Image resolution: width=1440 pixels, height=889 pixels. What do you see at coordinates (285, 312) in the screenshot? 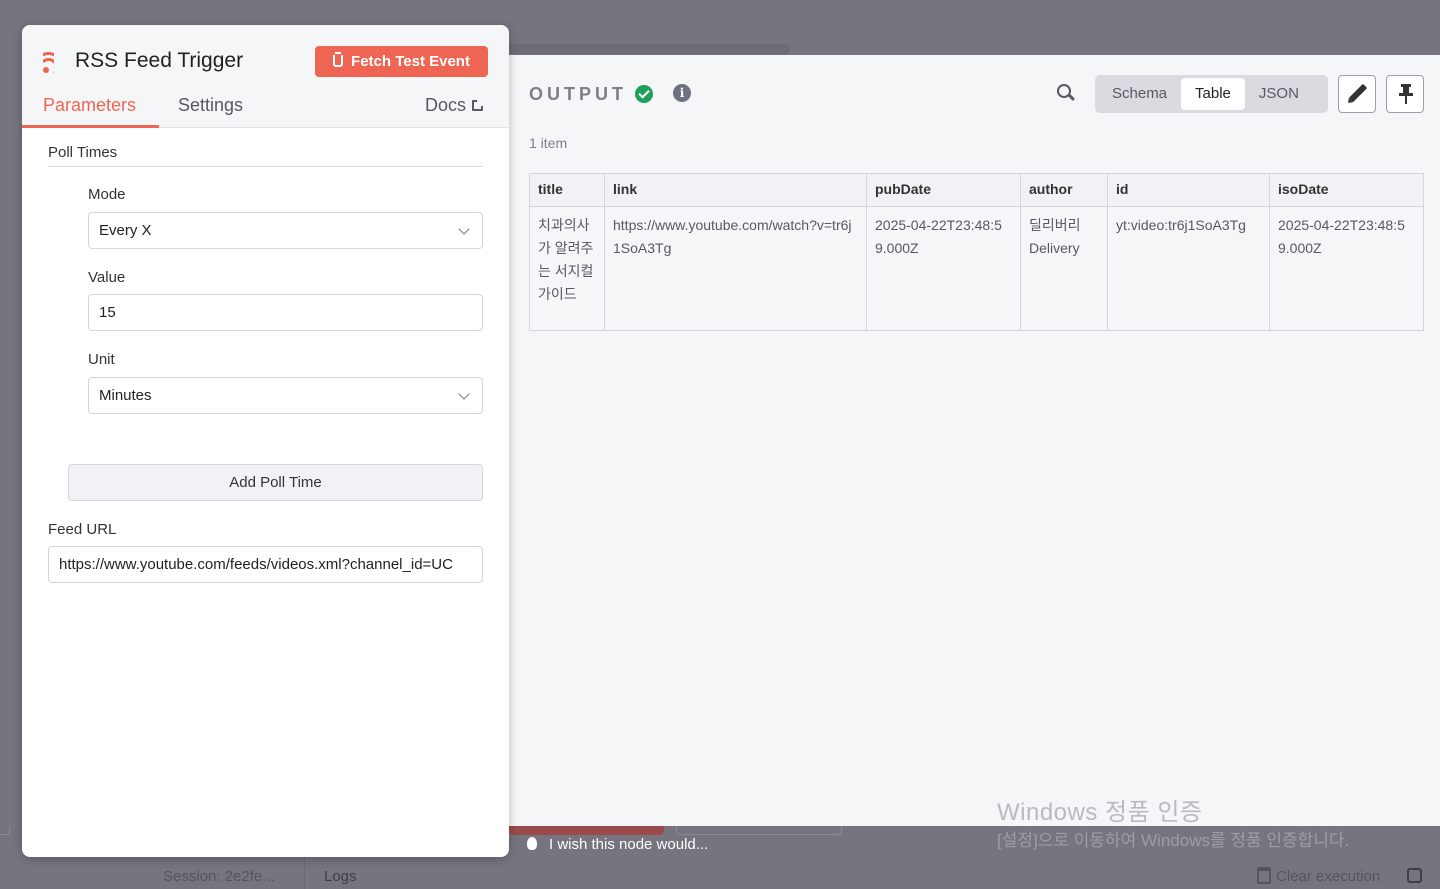
I see `value-input: 15` at bounding box center [285, 312].